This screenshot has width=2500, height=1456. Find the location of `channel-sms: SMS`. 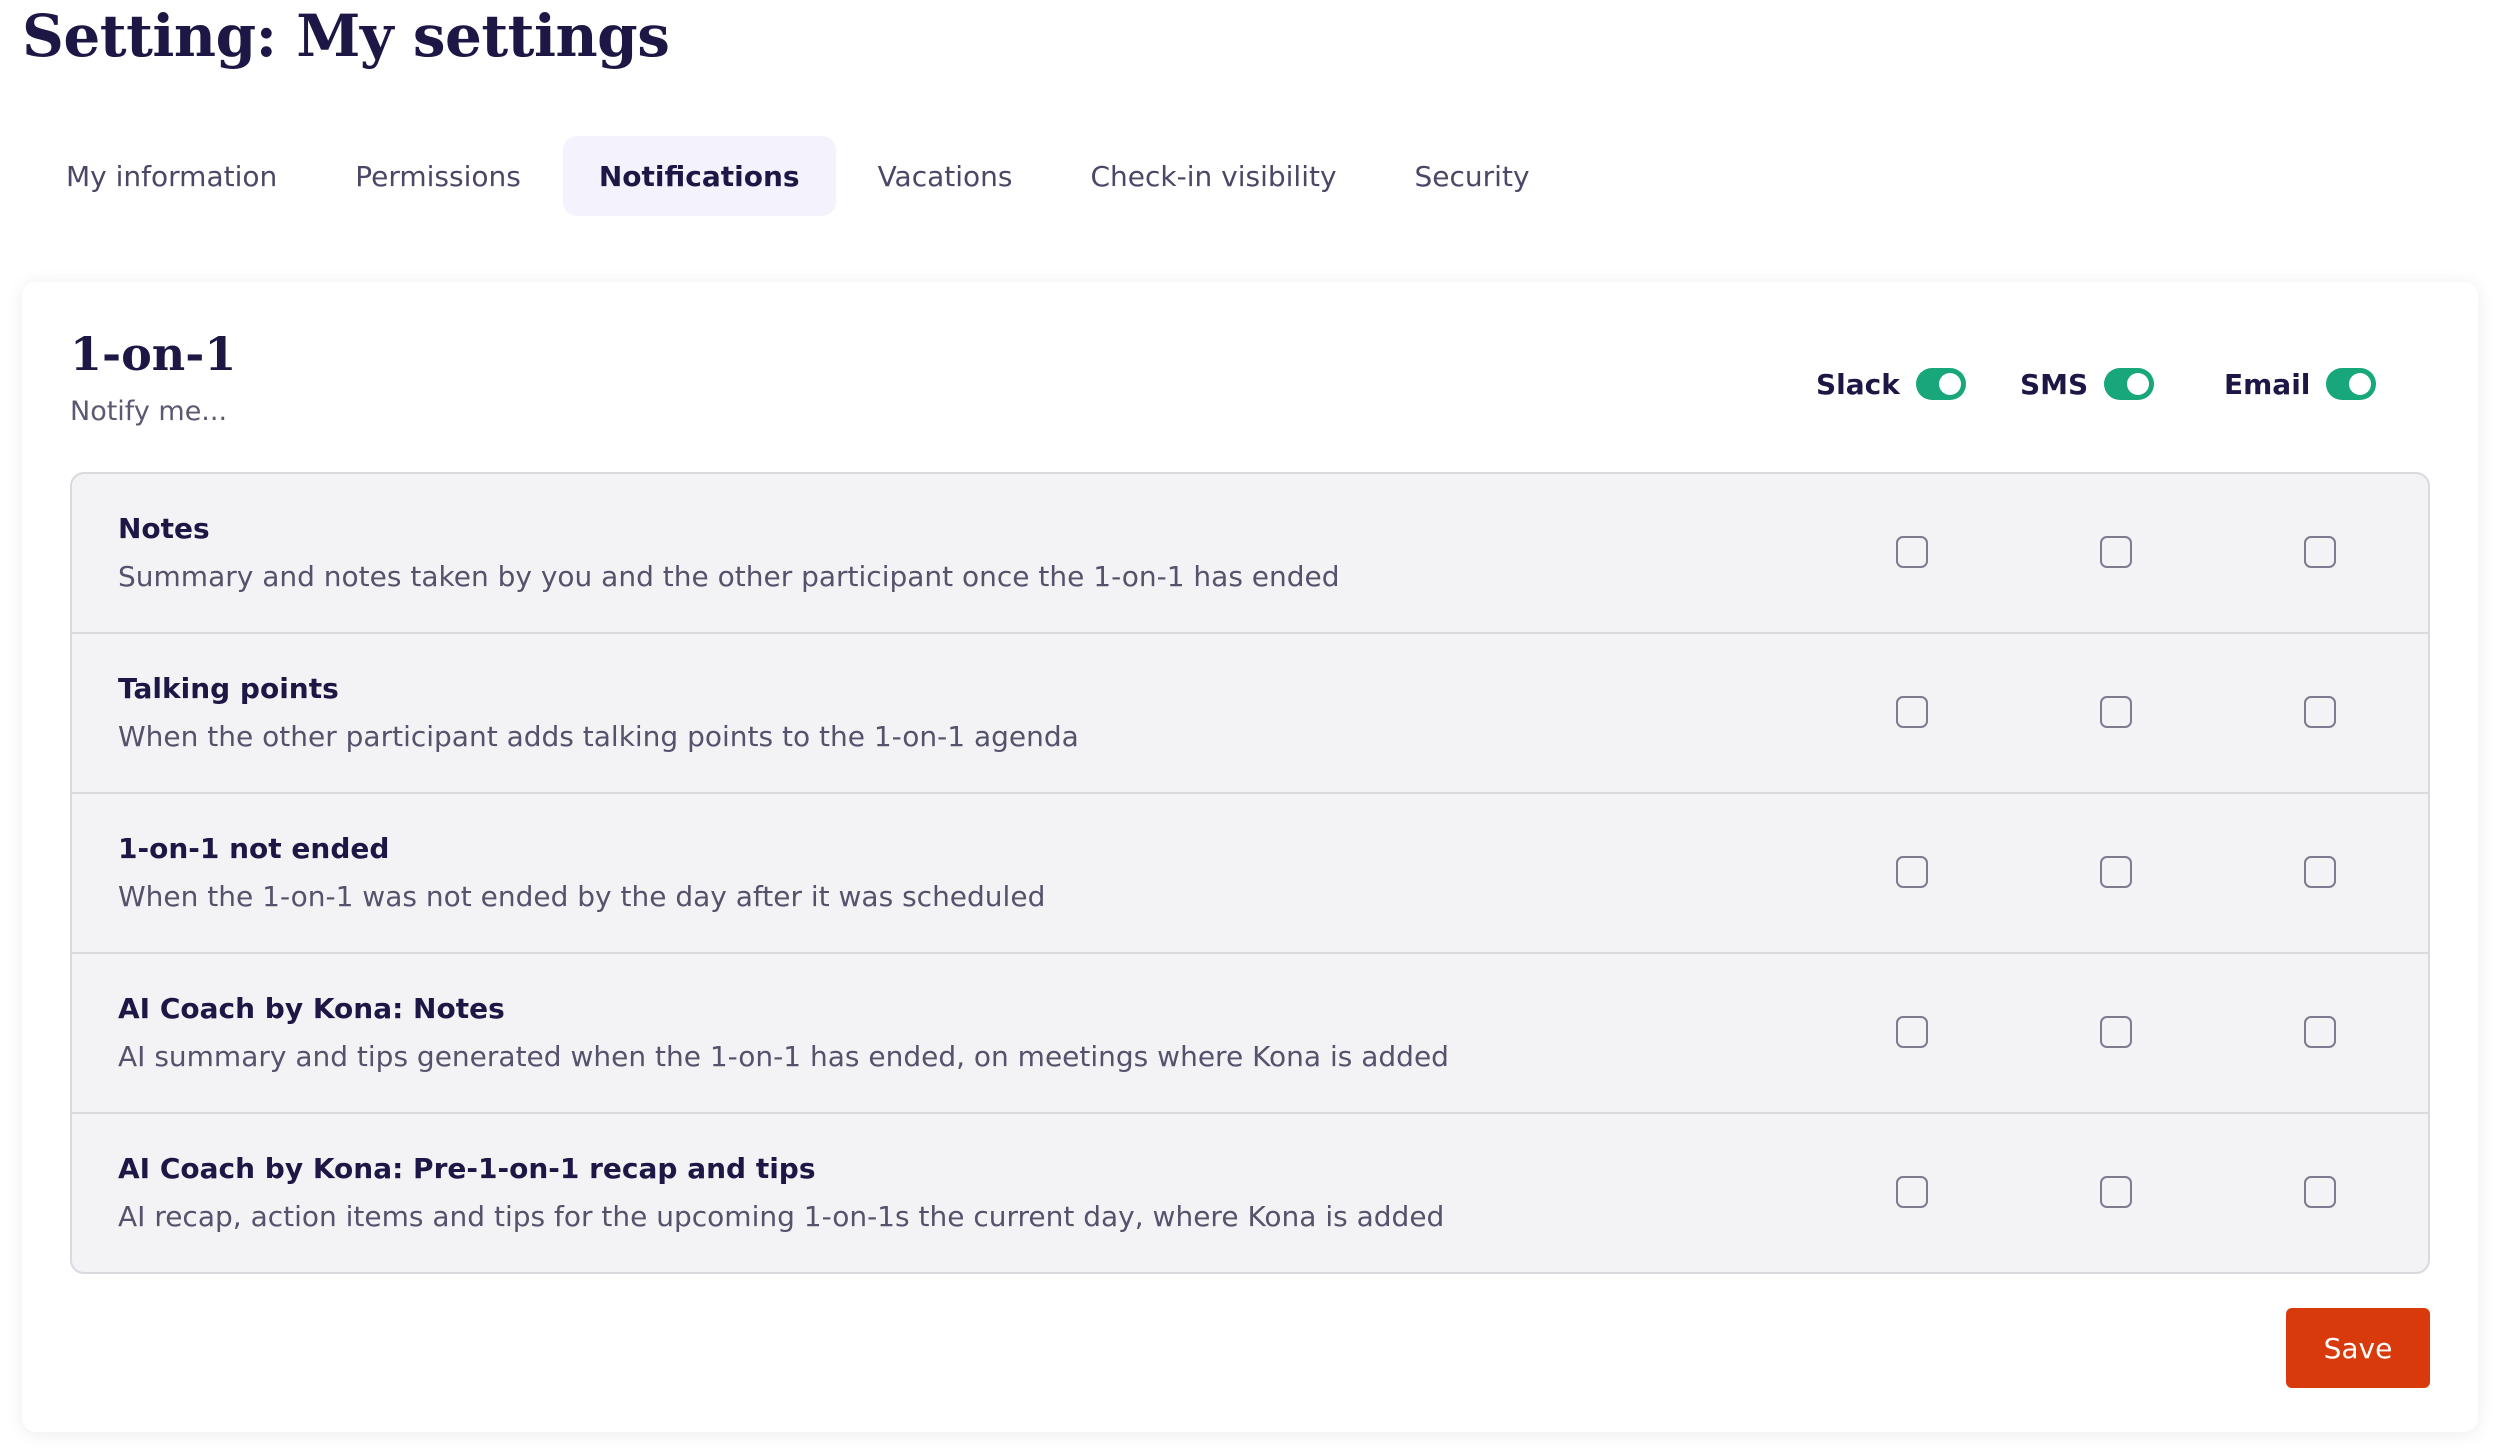

channel-sms: SMS is located at coordinates (2087, 384).